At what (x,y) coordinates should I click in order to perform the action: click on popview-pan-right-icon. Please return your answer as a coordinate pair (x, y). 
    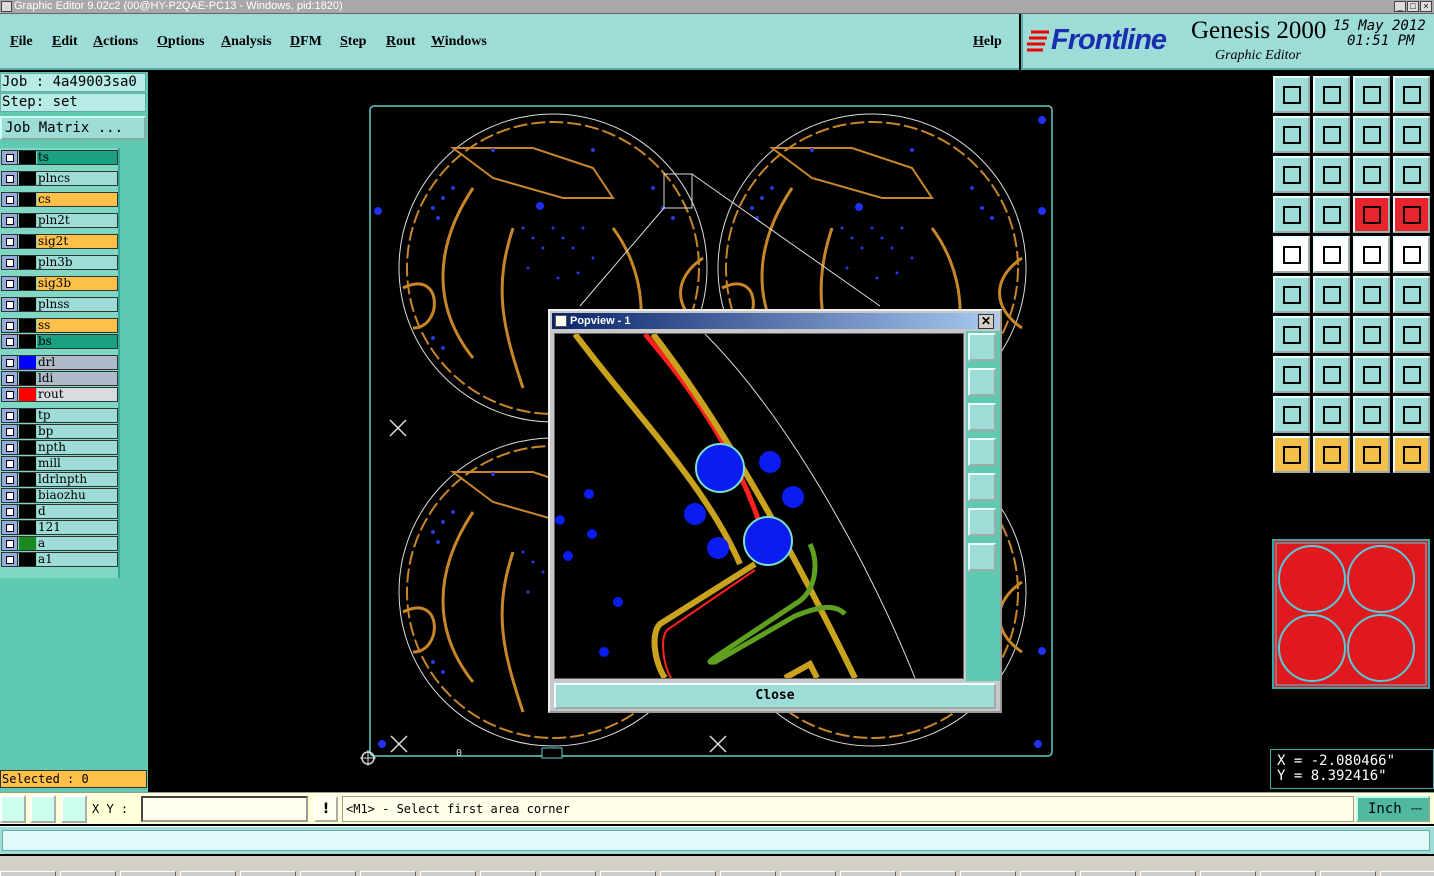
    Looking at the image, I should click on (982, 487).